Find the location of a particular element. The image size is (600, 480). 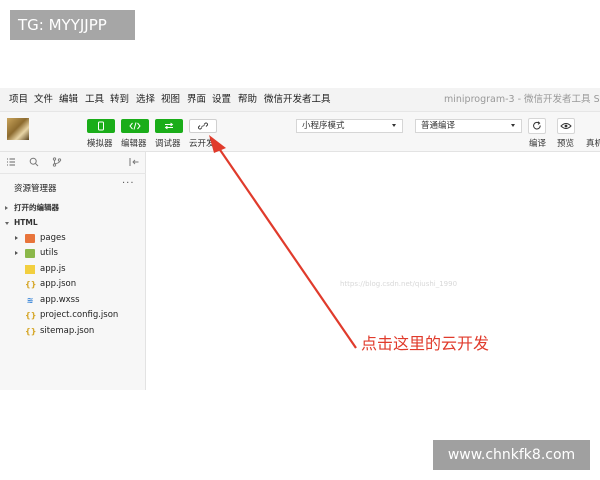

debugger-button is located at coordinates (169, 126).